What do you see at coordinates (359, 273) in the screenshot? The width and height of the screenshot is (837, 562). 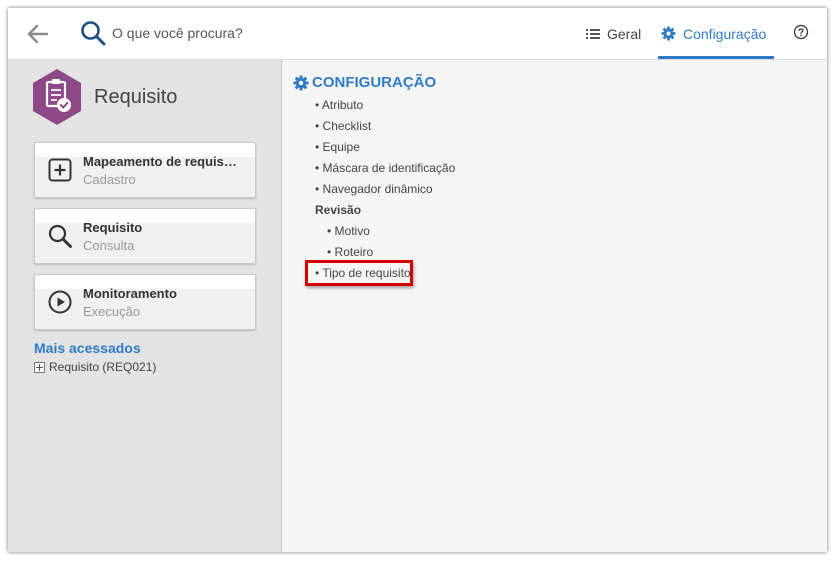 I see `highlight-box` at bounding box center [359, 273].